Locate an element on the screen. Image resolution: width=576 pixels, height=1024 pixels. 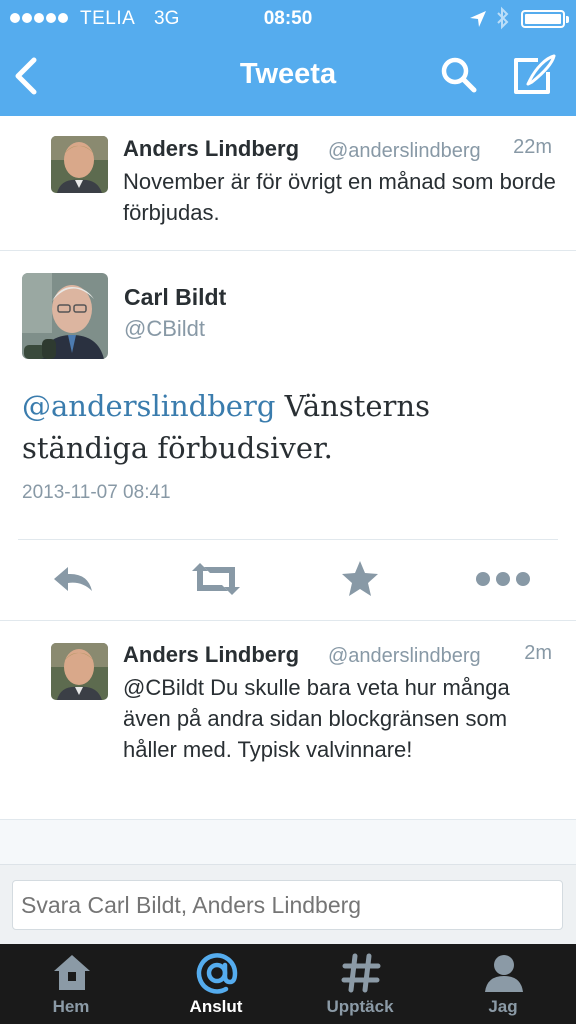
tab-label: Jag is located at coordinates (503, 1006).